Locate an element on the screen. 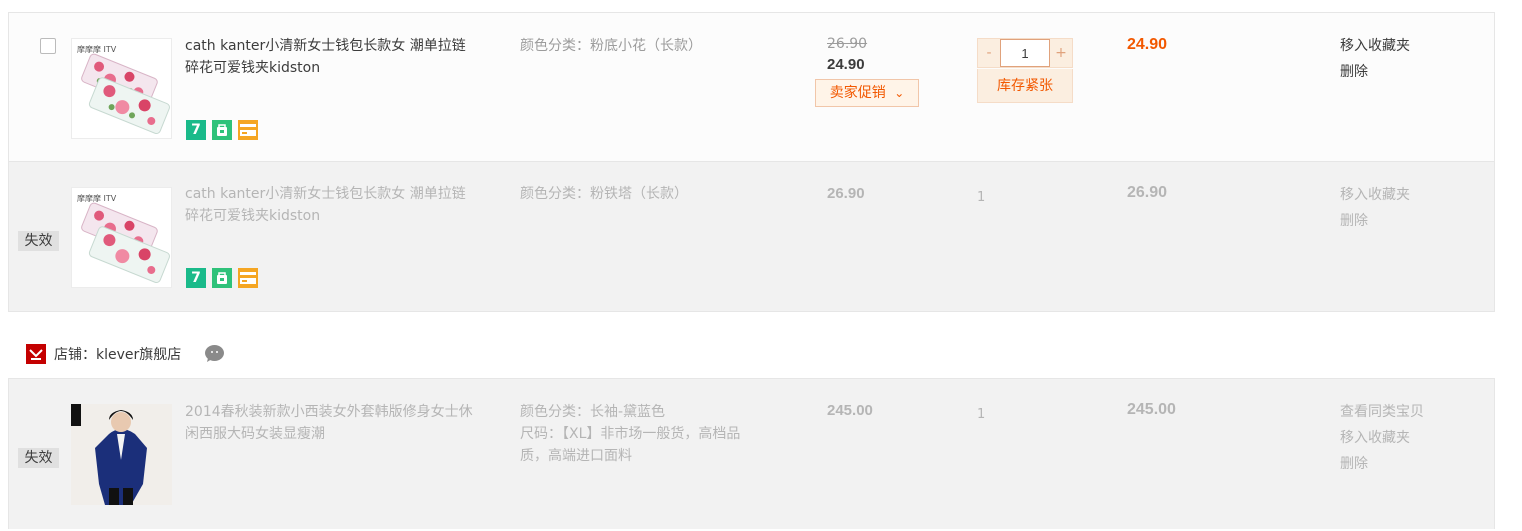 The image size is (1522, 531). shop-header: 店铺：klever旗舰店 is located at coordinates (103, 354).